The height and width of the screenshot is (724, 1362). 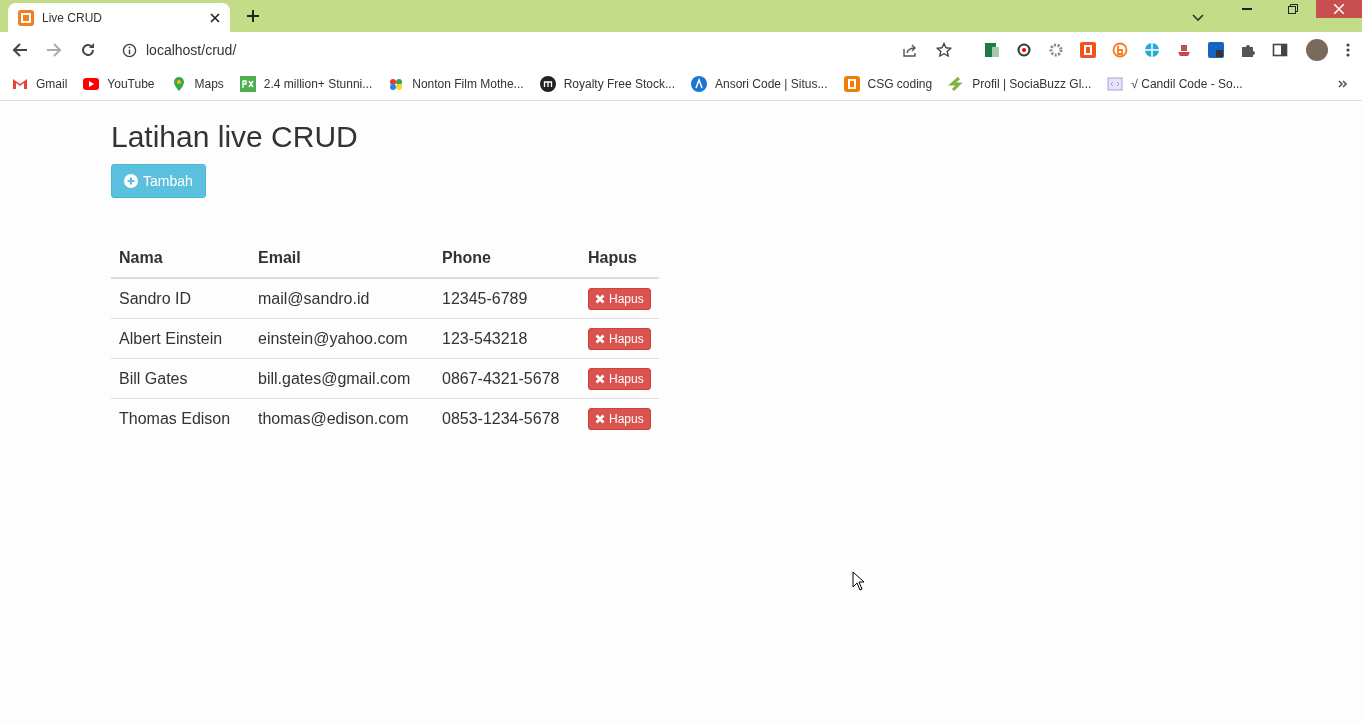 What do you see at coordinates (992, 50) in the screenshot?
I see `spreadsheet-icon` at bounding box center [992, 50].